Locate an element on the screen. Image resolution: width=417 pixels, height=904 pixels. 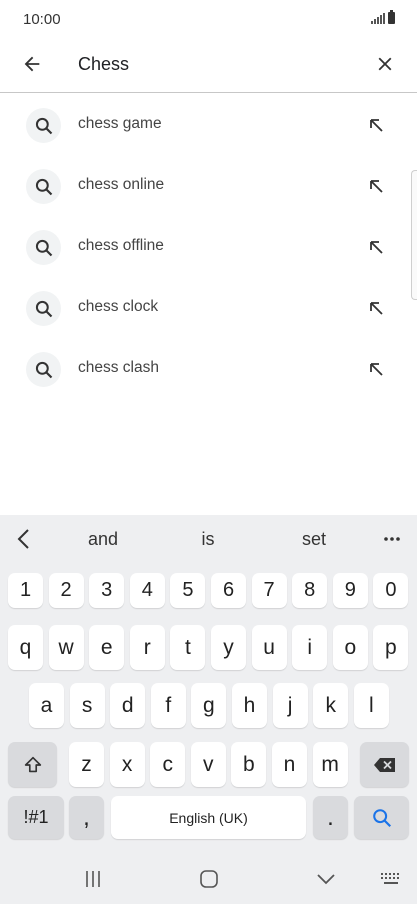
chevron-down-icon is located at coordinates (326, 879).